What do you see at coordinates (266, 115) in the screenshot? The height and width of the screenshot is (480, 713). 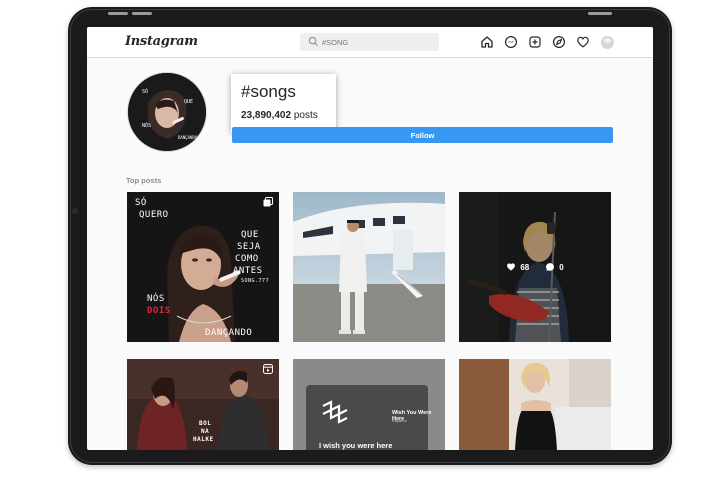 I see `post-count-value: 23,890,402` at bounding box center [266, 115].